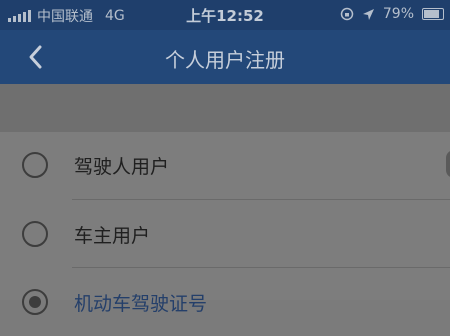  Describe the element at coordinates (433, 14) in the screenshot. I see `battery-icon` at that location.